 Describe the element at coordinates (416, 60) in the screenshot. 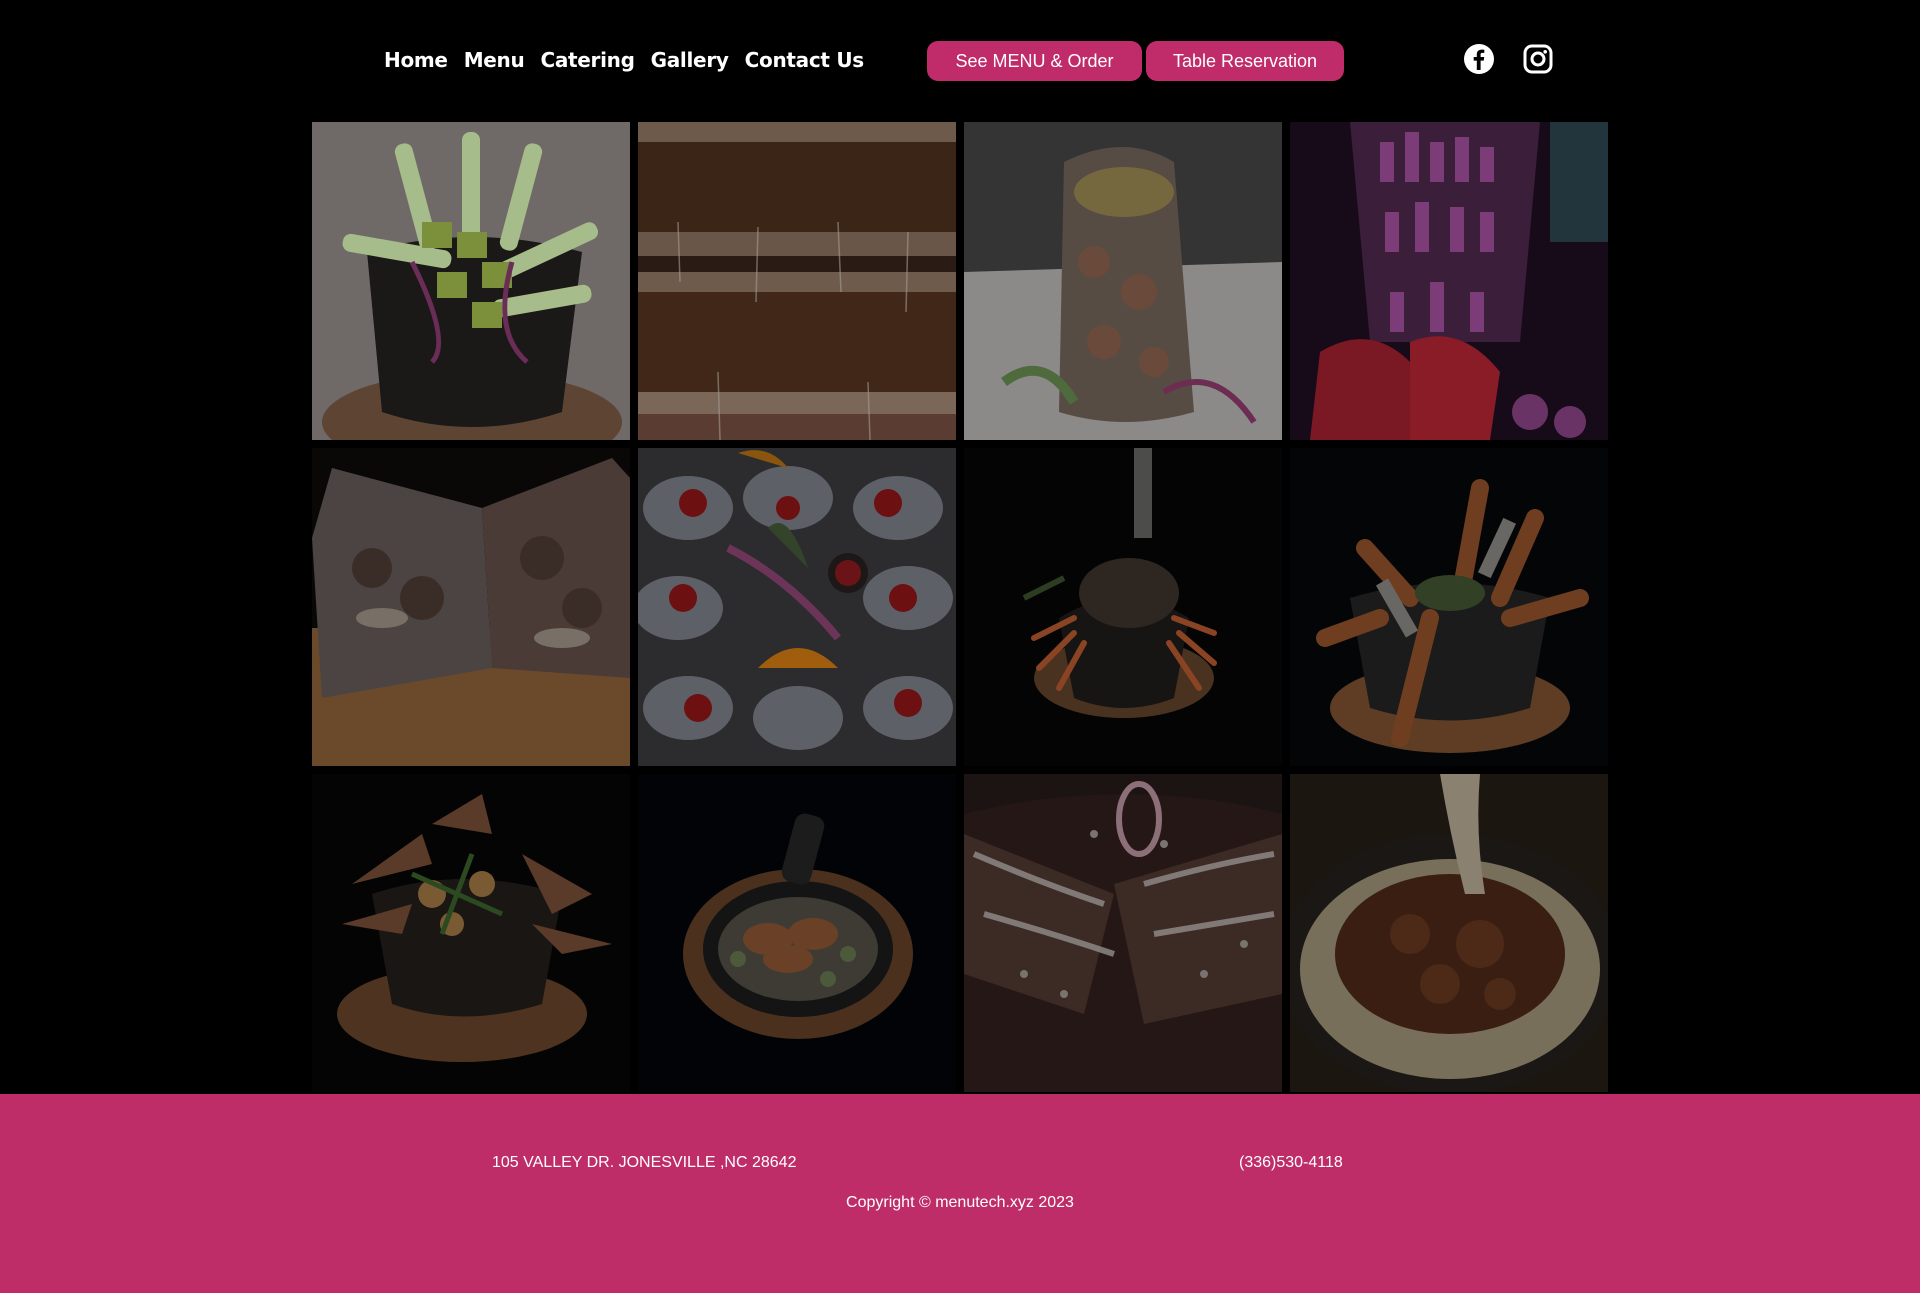

I see `nav-home: Home` at that location.